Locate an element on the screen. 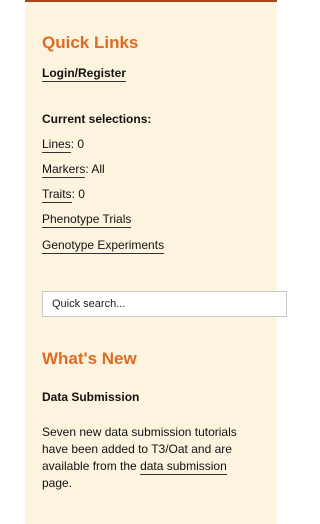 The image size is (320, 524). markers-link: Markers is located at coordinates (64, 170).